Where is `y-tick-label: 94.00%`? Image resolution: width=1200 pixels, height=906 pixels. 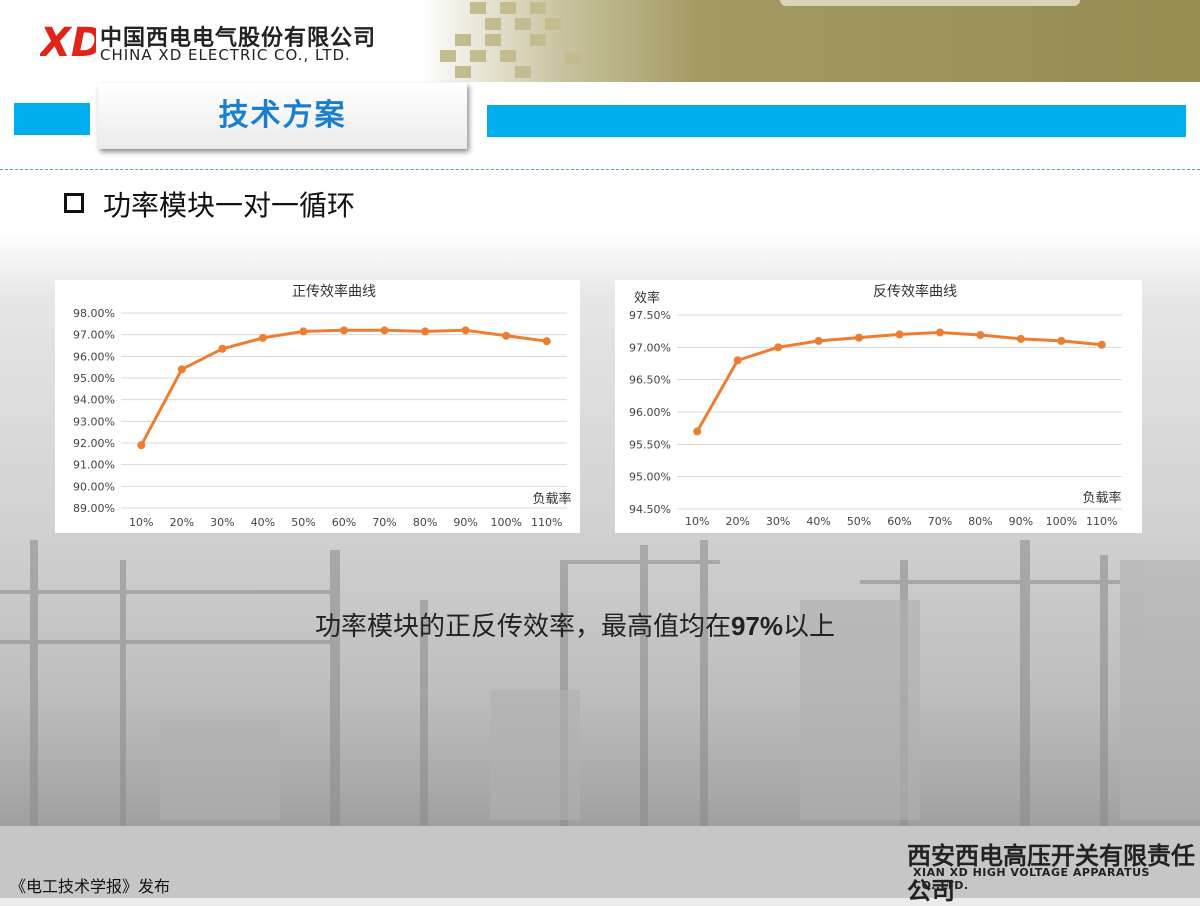 y-tick-label: 94.00% is located at coordinates (94, 400).